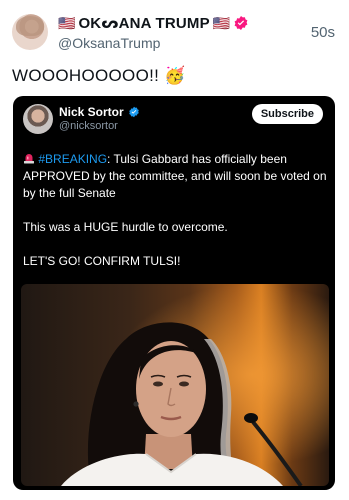 This screenshot has width=349, height=500. I want to click on author-name-row: 🇺🇸 OKᔕANA TRUMP 🇺🇸, so click(153, 23).